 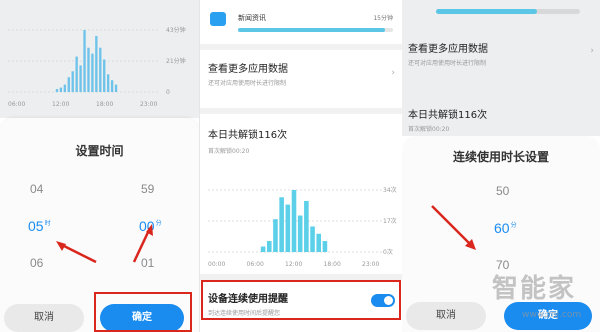 I want to click on x-tick-label: 23:00, so click(x=370, y=264).